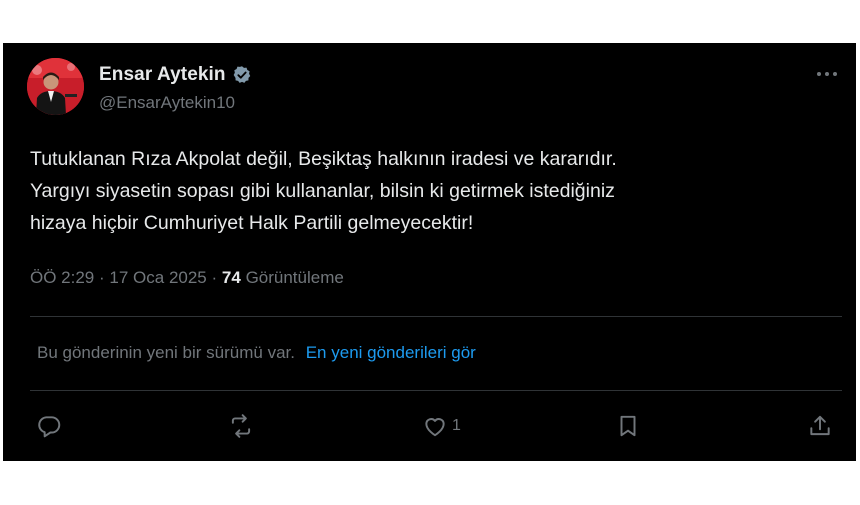 The width and height of the screenshot is (860, 505). I want to click on repost-button, so click(243, 426).